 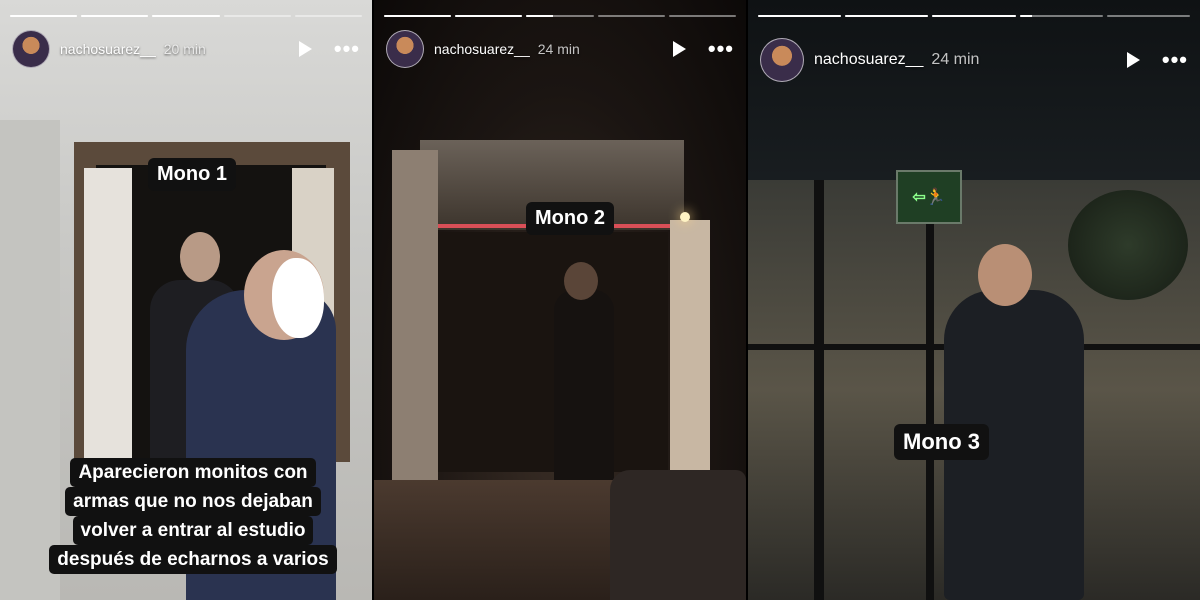 I want to click on story-header: nachosuarez__ 20 min •••, so click(x=186, y=49).